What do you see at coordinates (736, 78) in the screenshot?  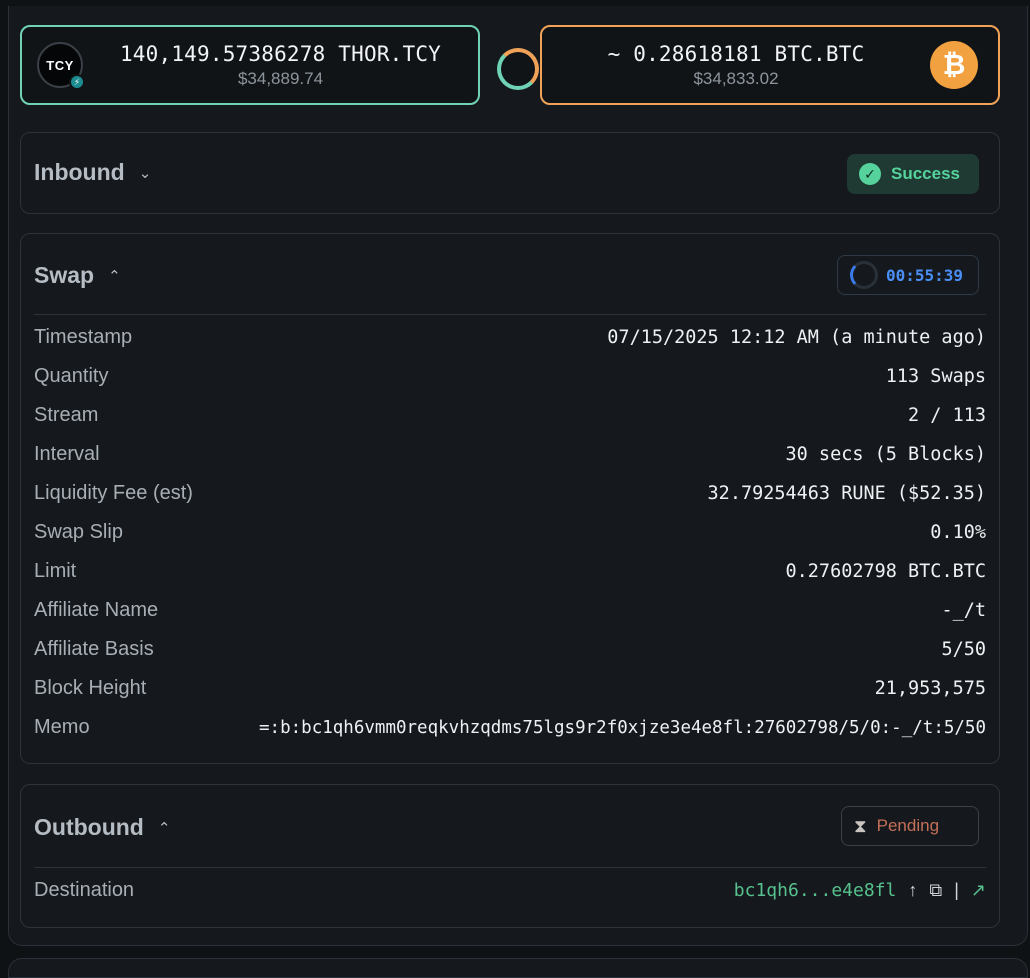 I see `to-usd: $34,833.02` at bounding box center [736, 78].